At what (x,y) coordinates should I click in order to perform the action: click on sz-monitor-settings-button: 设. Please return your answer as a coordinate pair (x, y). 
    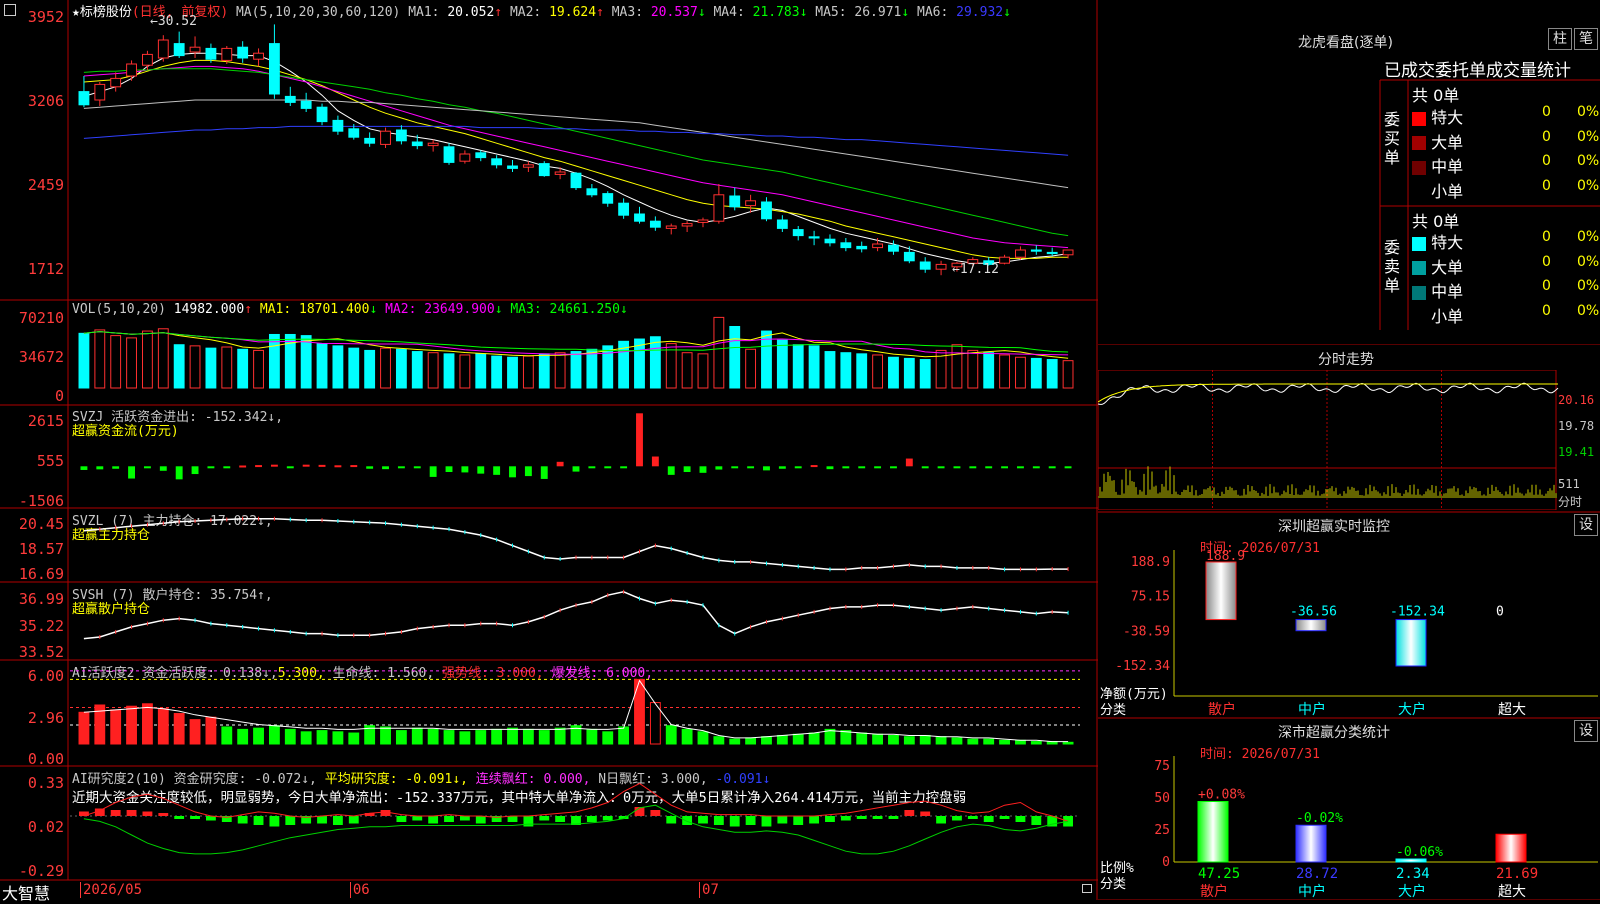
    Looking at the image, I should click on (1586, 525).